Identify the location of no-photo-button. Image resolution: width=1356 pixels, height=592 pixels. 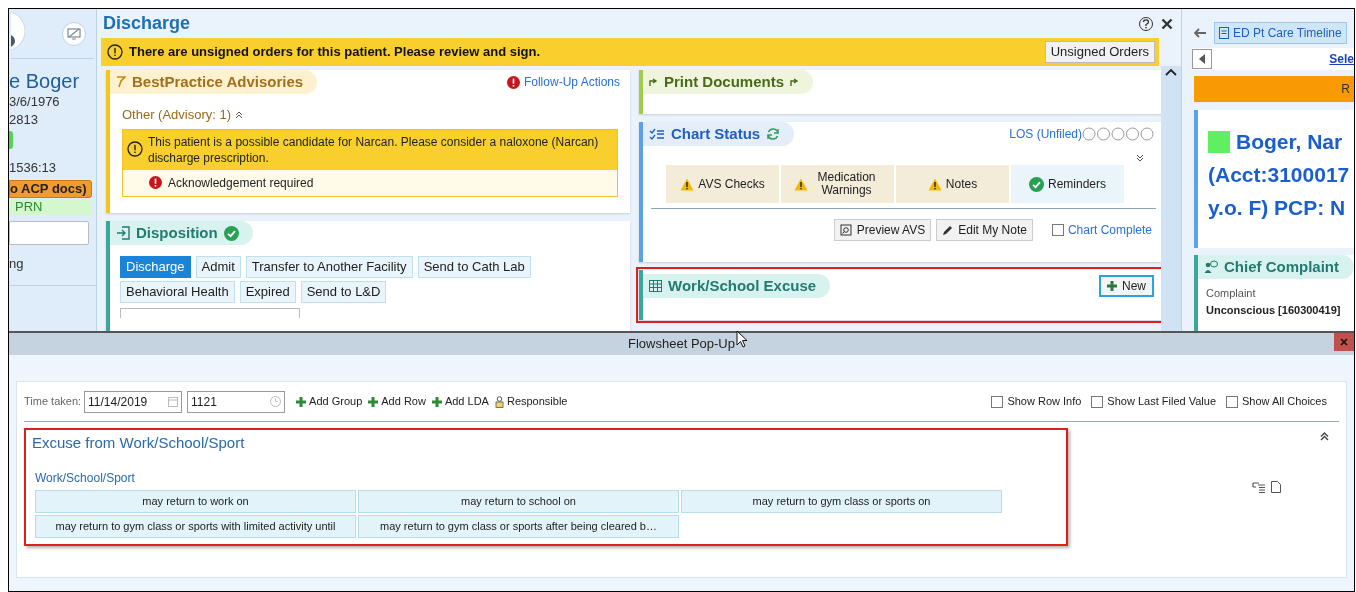
(74, 33).